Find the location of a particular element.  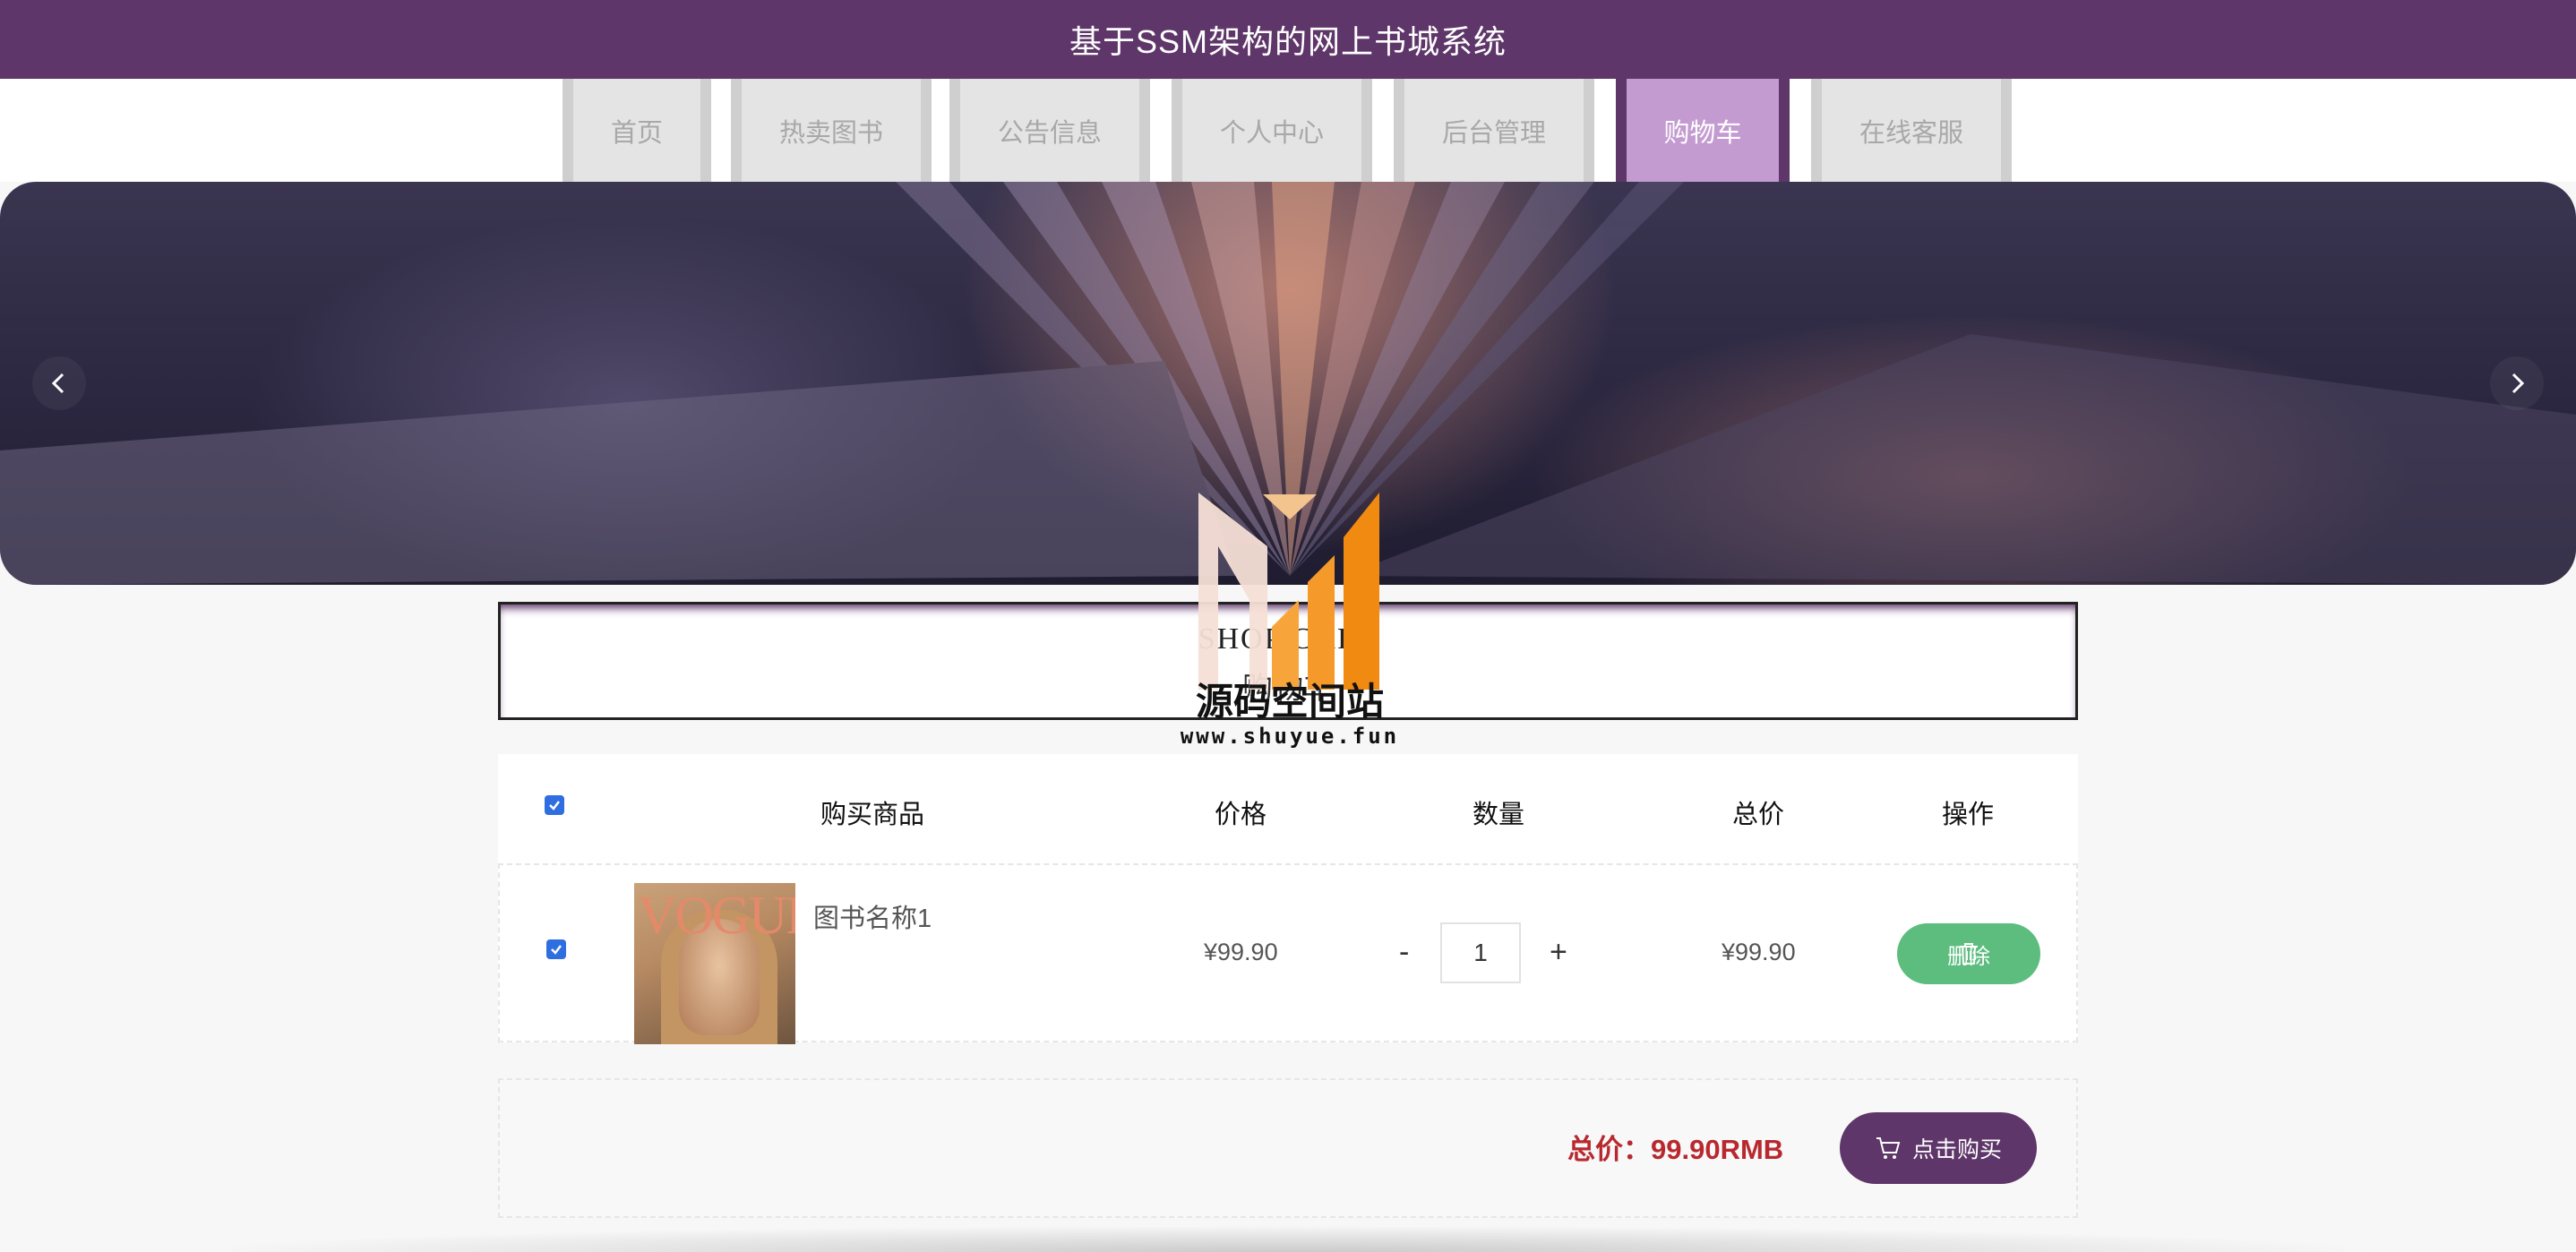

chevron-left-icon is located at coordinates (57, 383).